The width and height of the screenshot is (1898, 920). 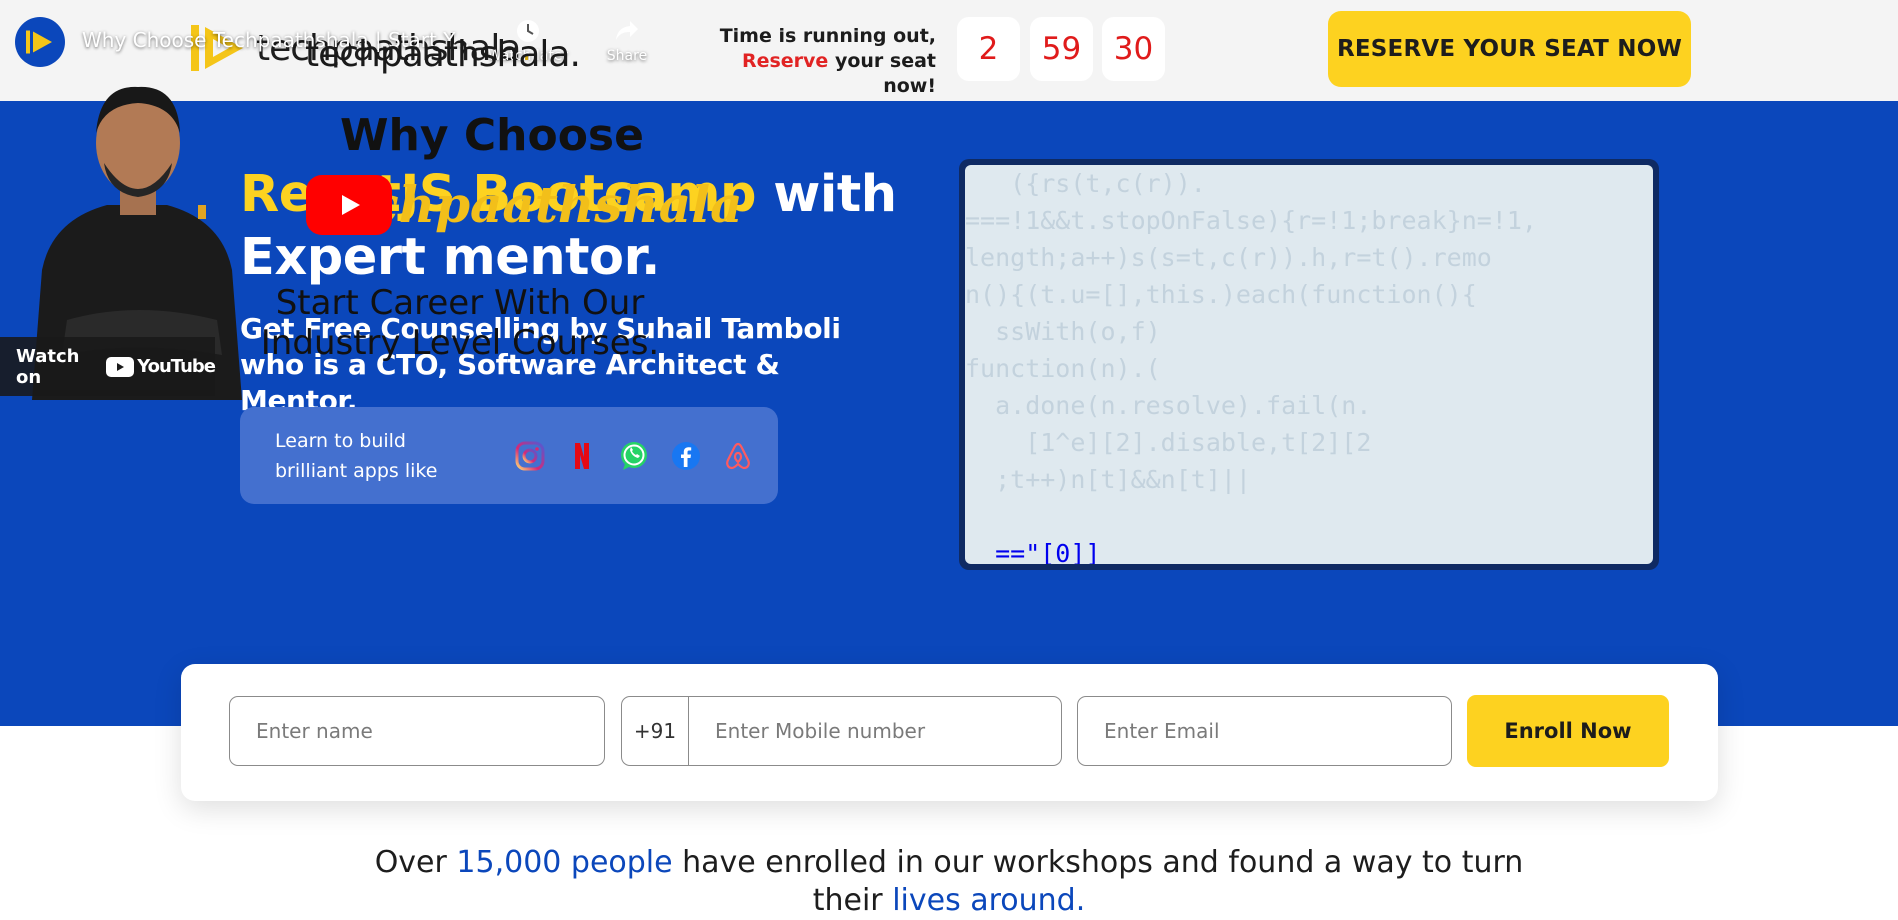 What do you see at coordinates (627, 56) in the screenshot?
I see `share-label: Share` at bounding box center [627, 56].